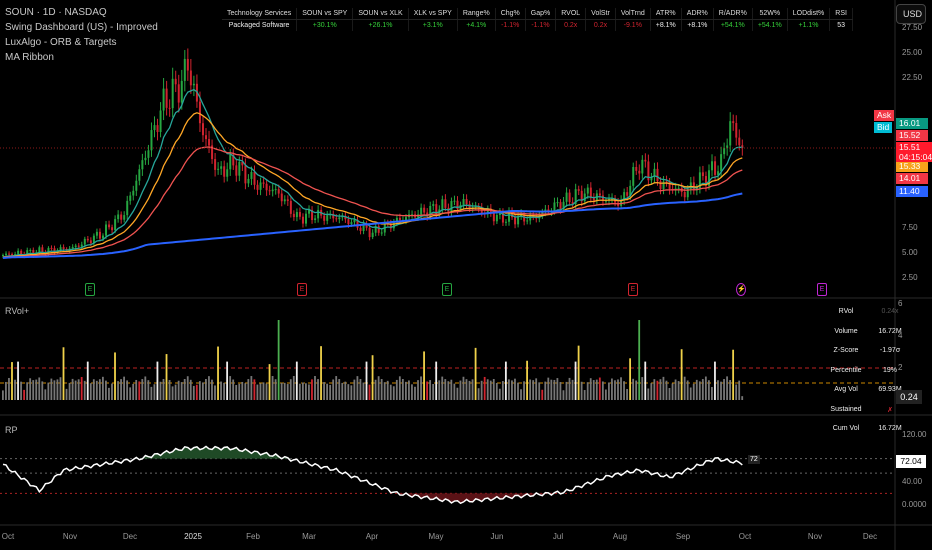  What do you see at coordinates (846, 409) in the screenshot?
I see `stat-label: Sustained` at bounding box center [846, 409].